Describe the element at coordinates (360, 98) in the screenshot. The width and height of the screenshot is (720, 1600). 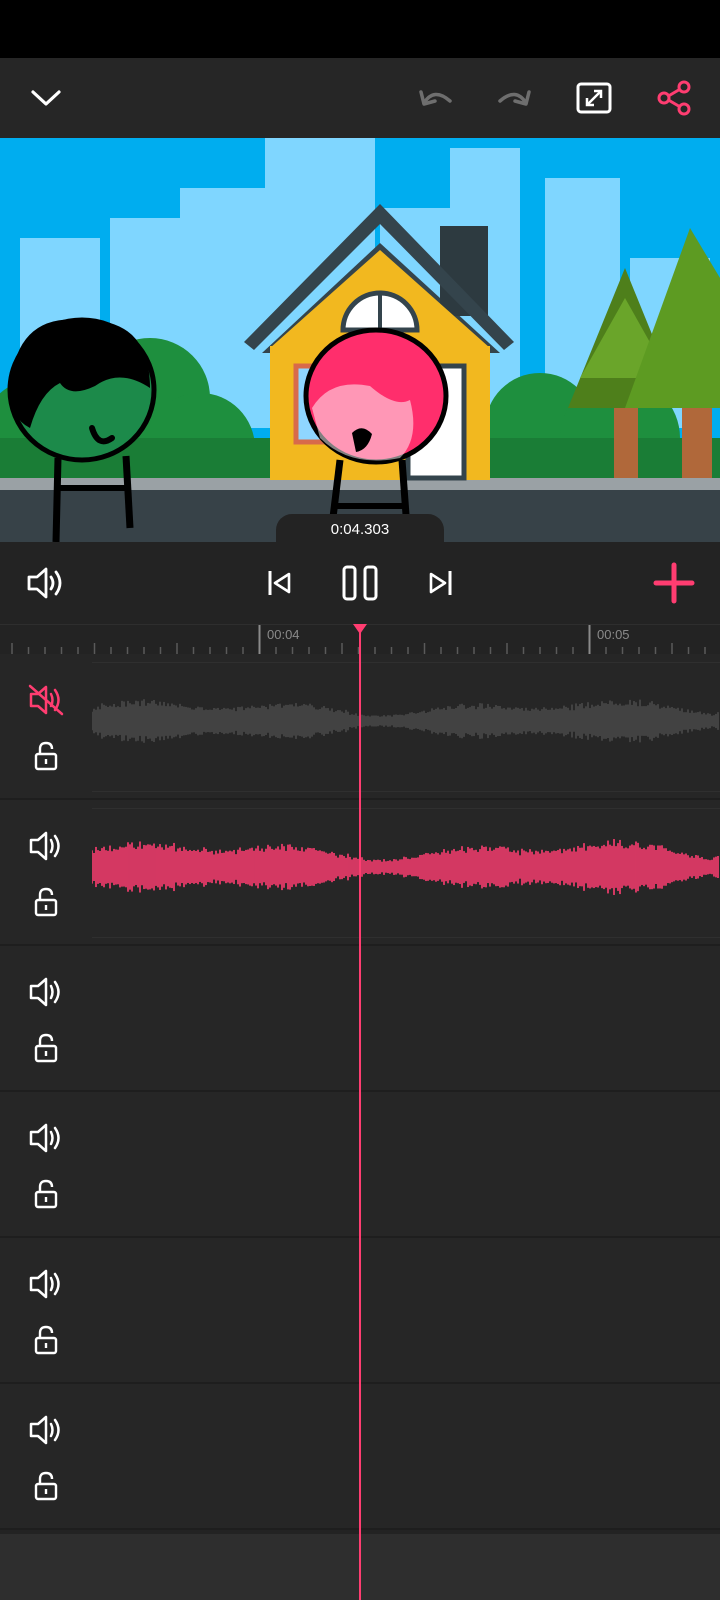
I see `top-toolbar` at that location.